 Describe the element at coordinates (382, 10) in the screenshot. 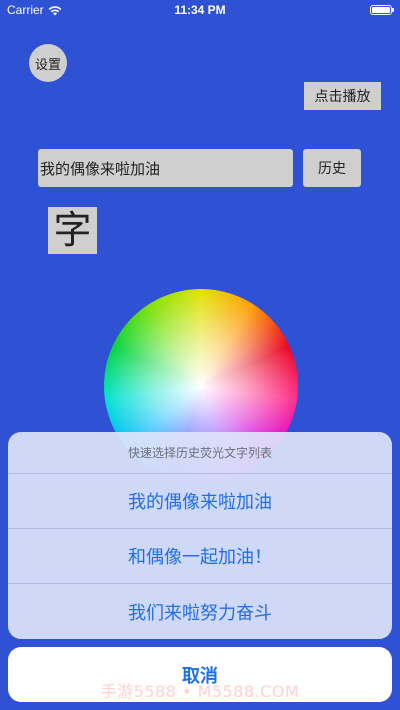

I see `battery-icon` at that location.